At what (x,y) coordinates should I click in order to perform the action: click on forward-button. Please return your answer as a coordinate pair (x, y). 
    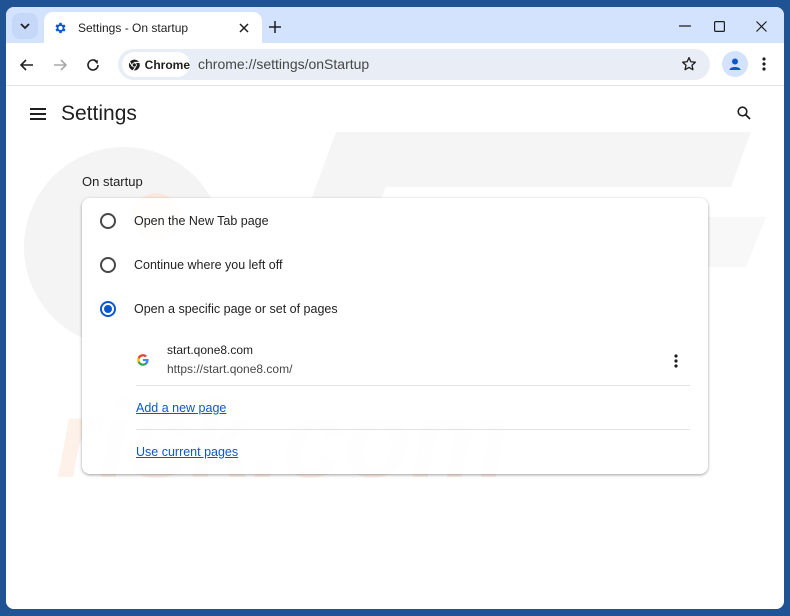
    Looking at the image, I should click on (60, 65).